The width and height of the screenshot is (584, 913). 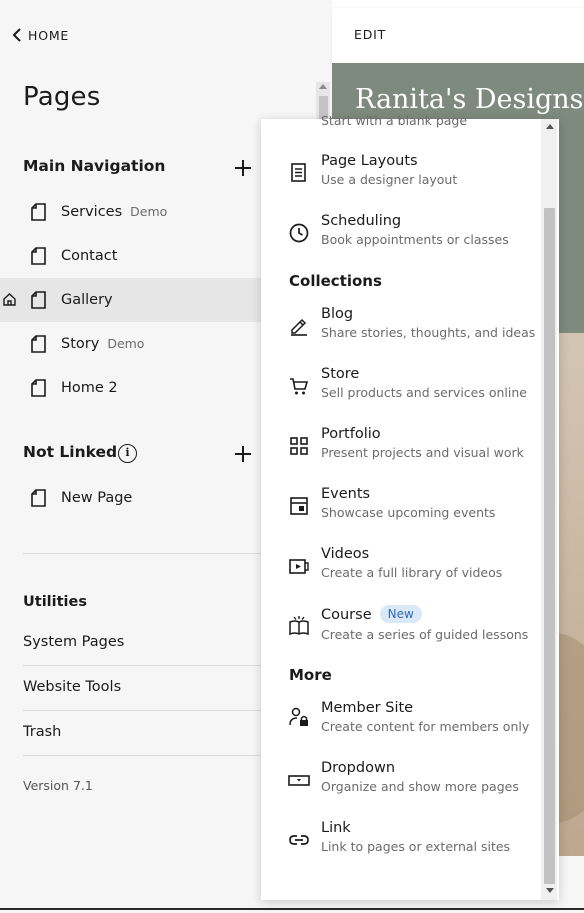 I want to click on menu-item-link: Link Link to pages or external sites, so click(x=401, y=846).